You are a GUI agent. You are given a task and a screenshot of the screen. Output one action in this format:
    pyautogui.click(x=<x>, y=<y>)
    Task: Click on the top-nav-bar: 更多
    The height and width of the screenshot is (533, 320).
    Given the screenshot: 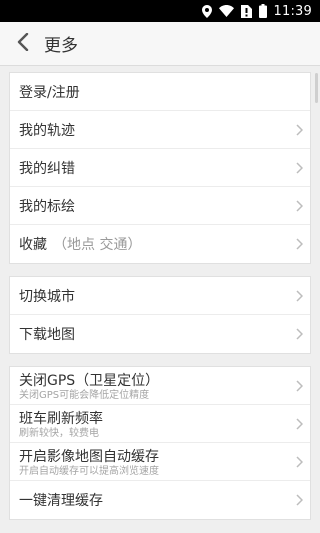 What is the action you would take?
    pyautogui.click(x=160, y=44)
    